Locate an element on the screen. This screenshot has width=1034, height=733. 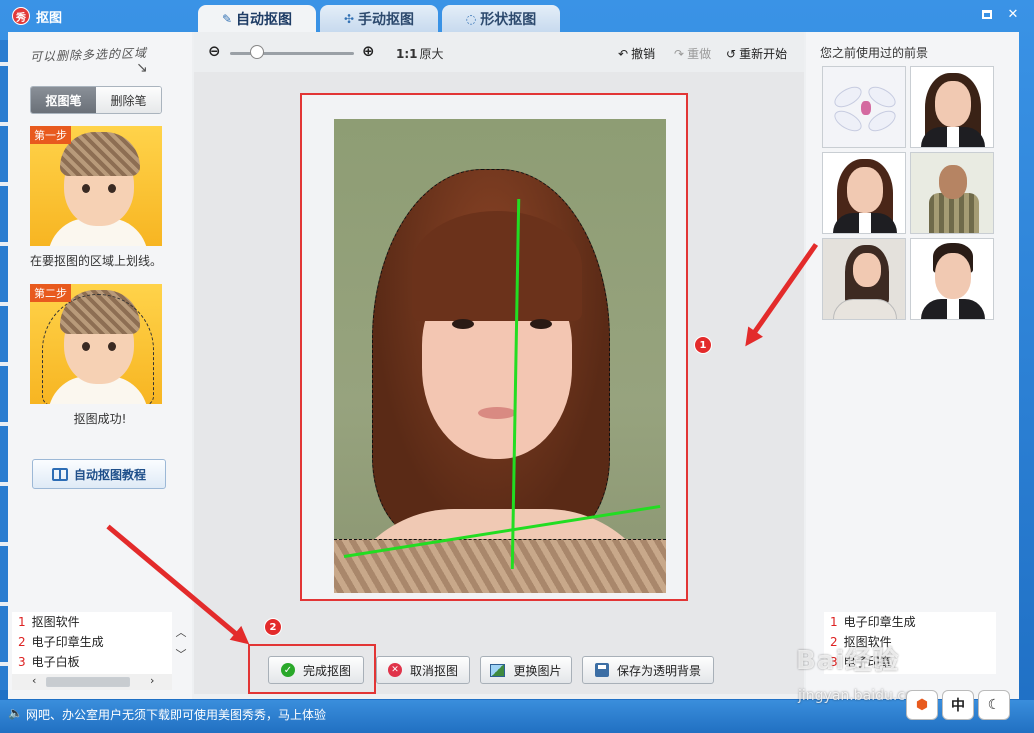
foreground-thumb-woman1 is located at coordinates (952, 107).